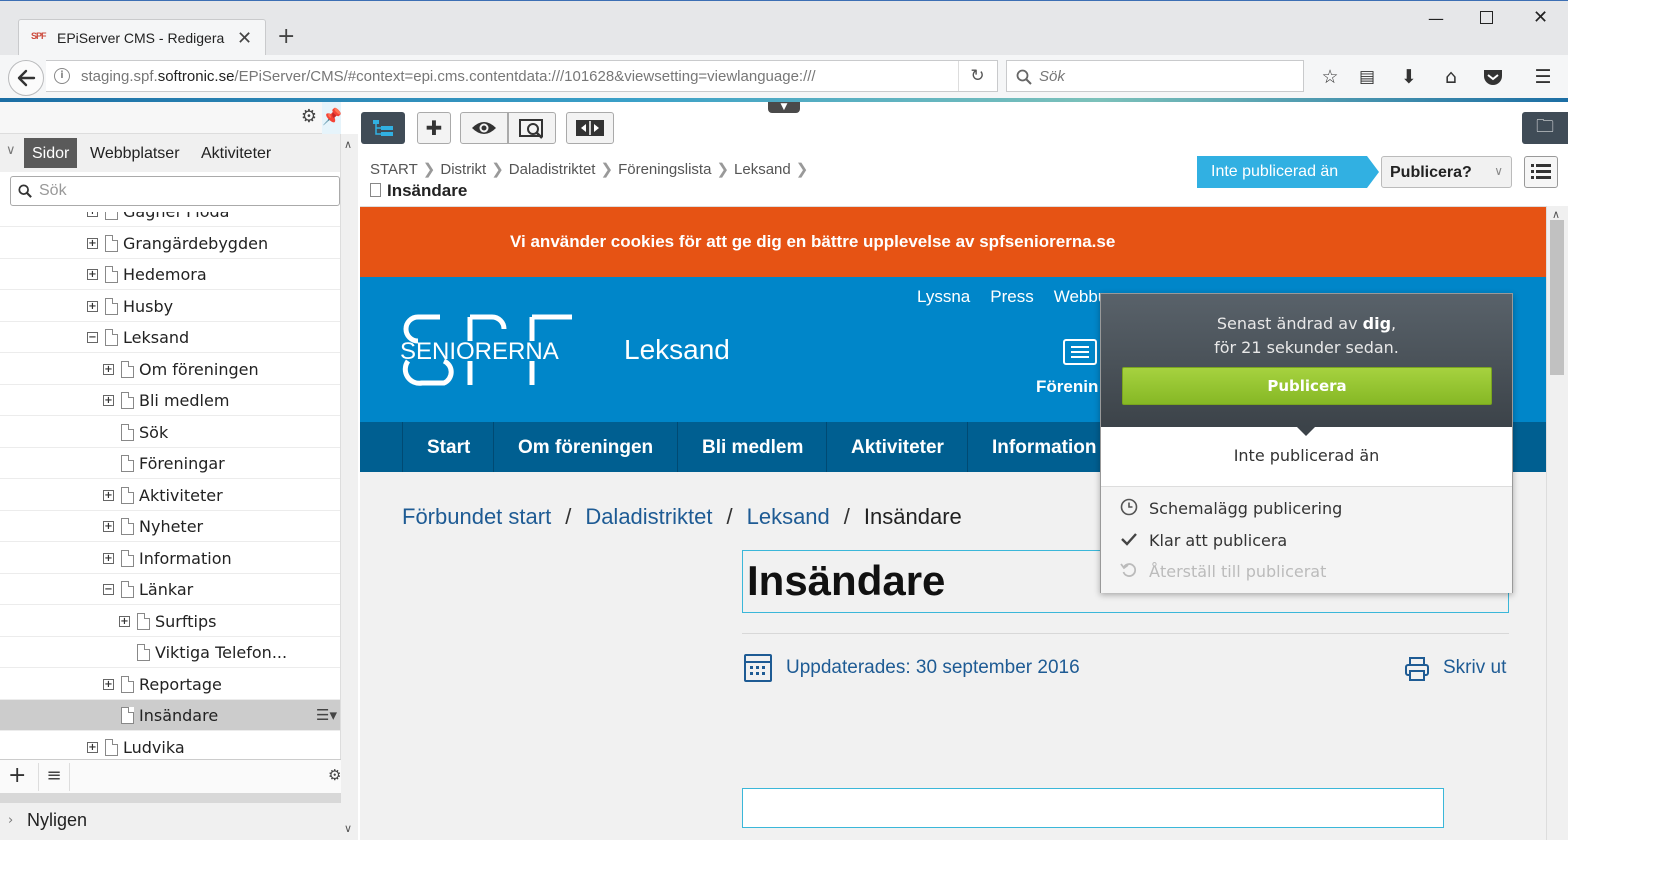 The width and height of the screenshot is (1668, 894). What do you see at coordinates (1446, 172) in the screenshot?
I see `publish-menu-button: Publicera? ∨` at bounding box center [1446, 172].